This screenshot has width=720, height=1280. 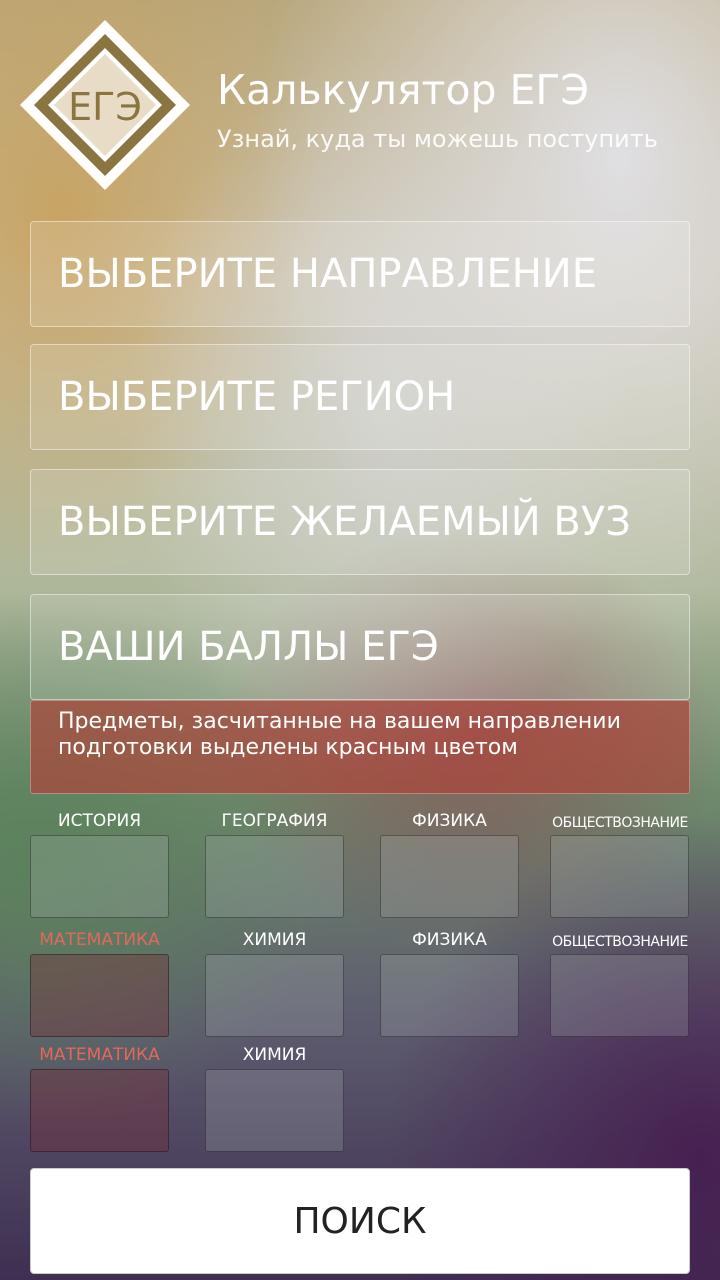 I want to click on subject-label-history: ИСТОРИЯ, so click(x=99, y=821).